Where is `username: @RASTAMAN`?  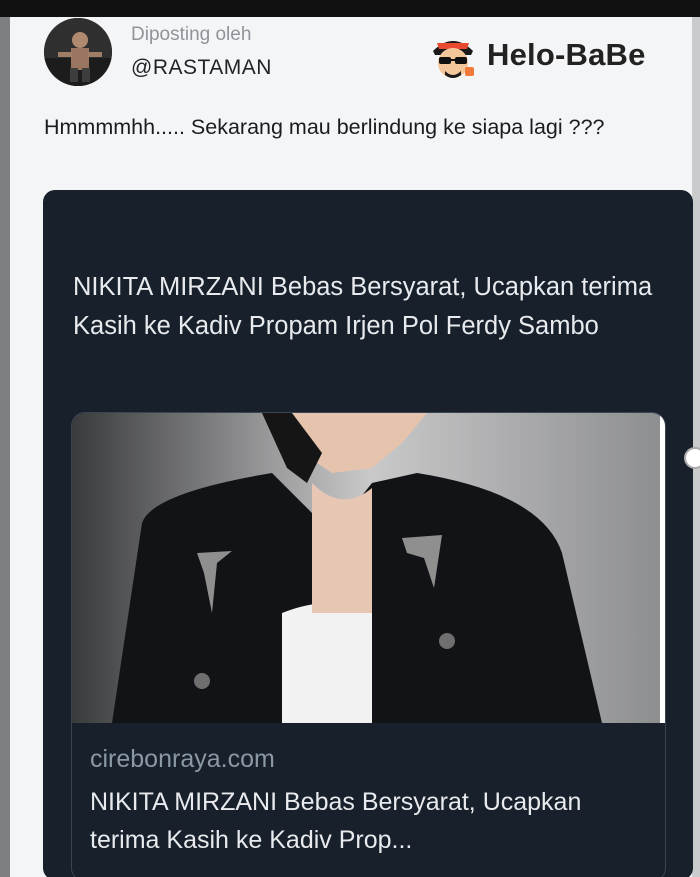 username: @RASTAMAN is located at coordinates (201, 68).